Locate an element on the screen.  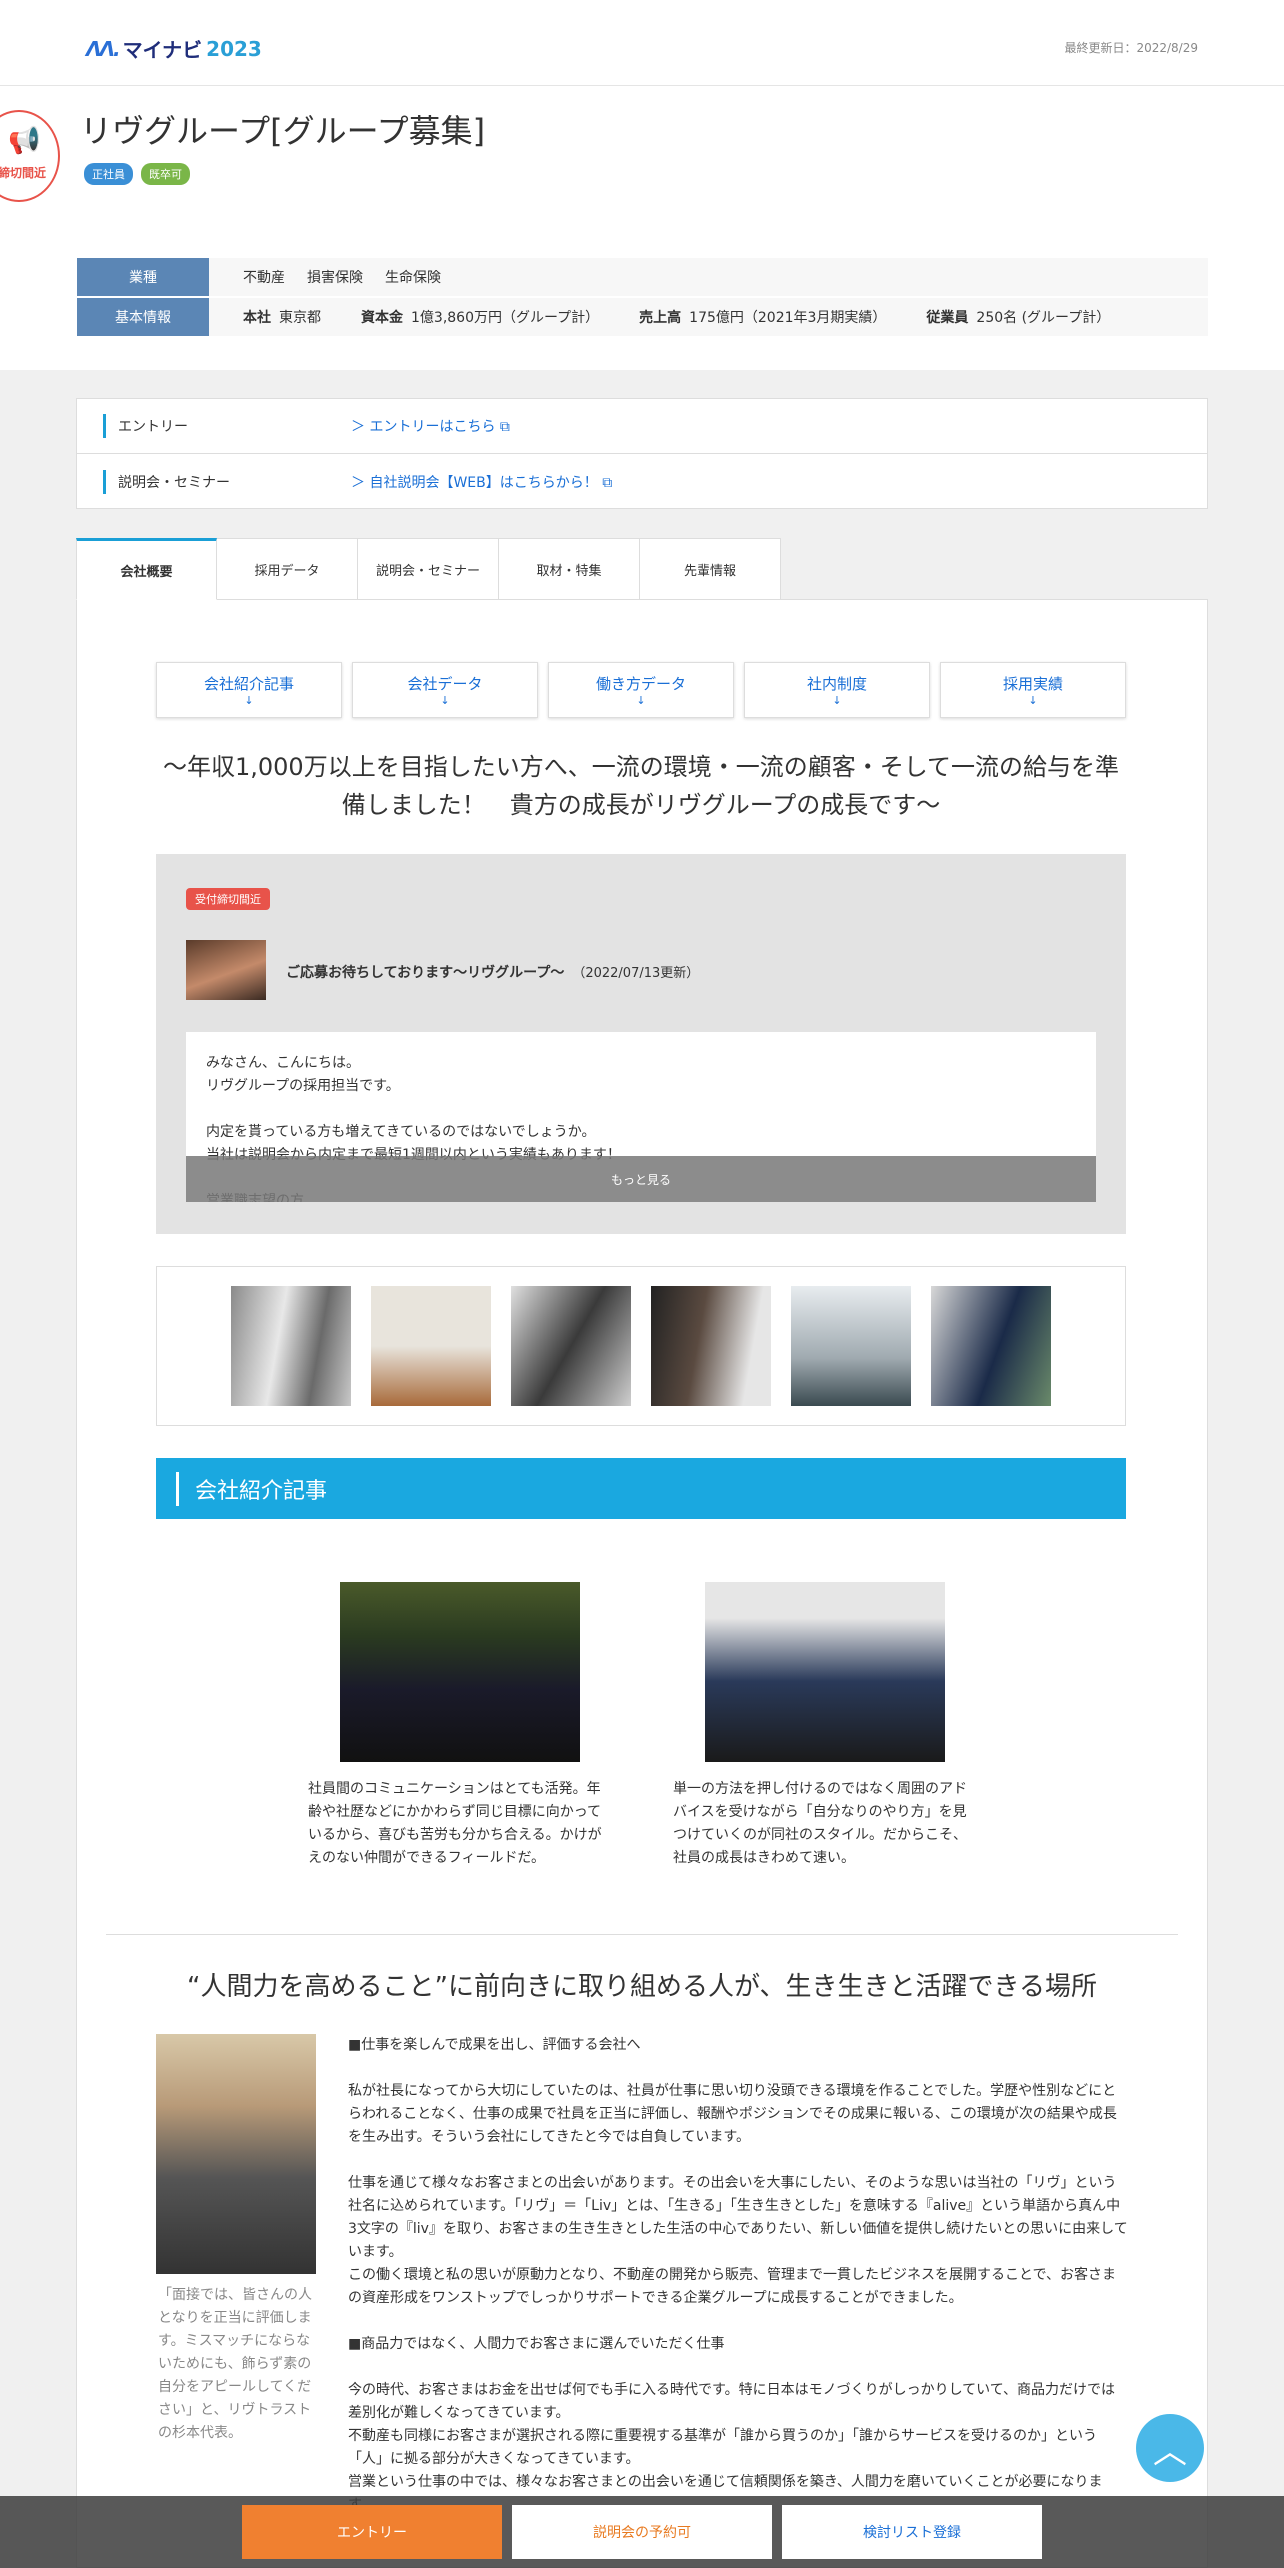
anchor-company-data: 会社データ ↓ is located at coordinates (445, 690).